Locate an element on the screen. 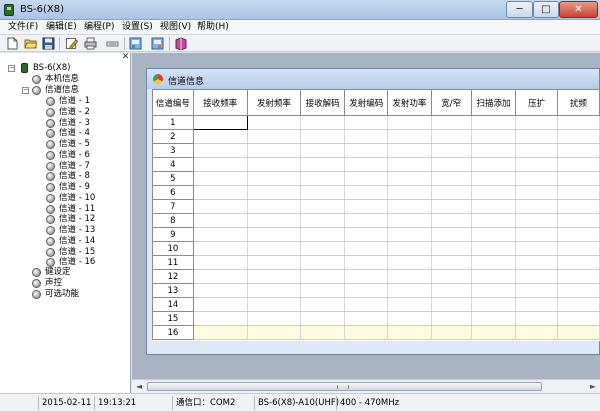 This screenshot has width=600, height=411. close-button: ✕ is located at coordinates (578, 9).